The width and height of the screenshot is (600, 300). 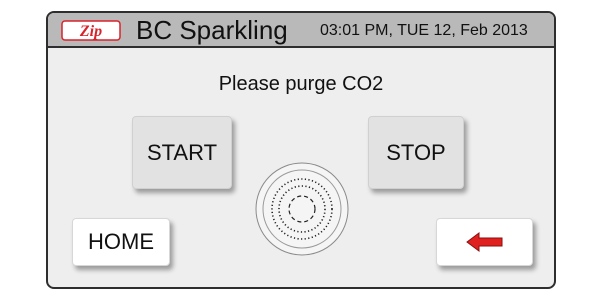 I want to click on home-button-label: HOME, so click(x=121, y=241).